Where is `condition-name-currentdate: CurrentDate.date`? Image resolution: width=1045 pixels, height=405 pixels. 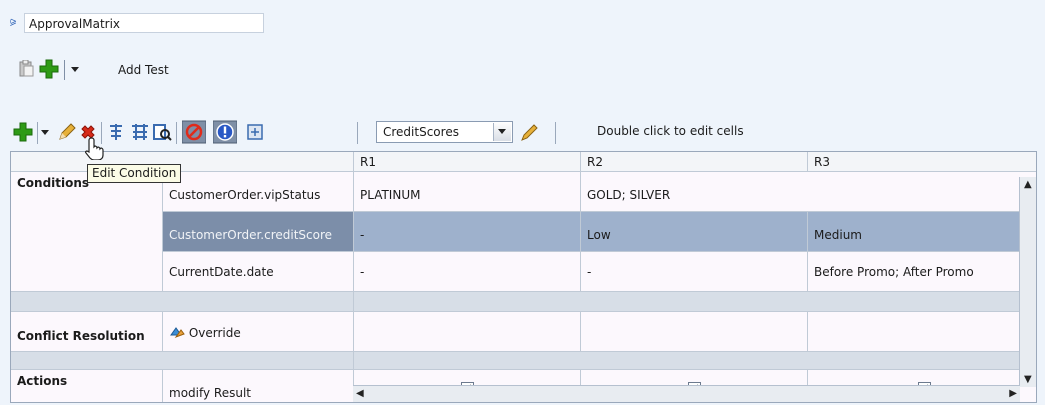 condition-name-currentdate: CurrentDate.date is located at coordinates (258, 272).